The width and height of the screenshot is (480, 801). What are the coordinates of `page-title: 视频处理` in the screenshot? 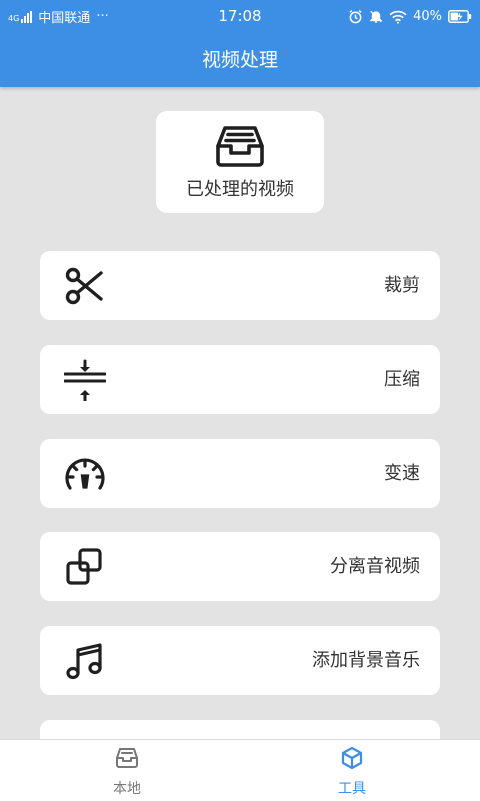 It's located at (239, 60).